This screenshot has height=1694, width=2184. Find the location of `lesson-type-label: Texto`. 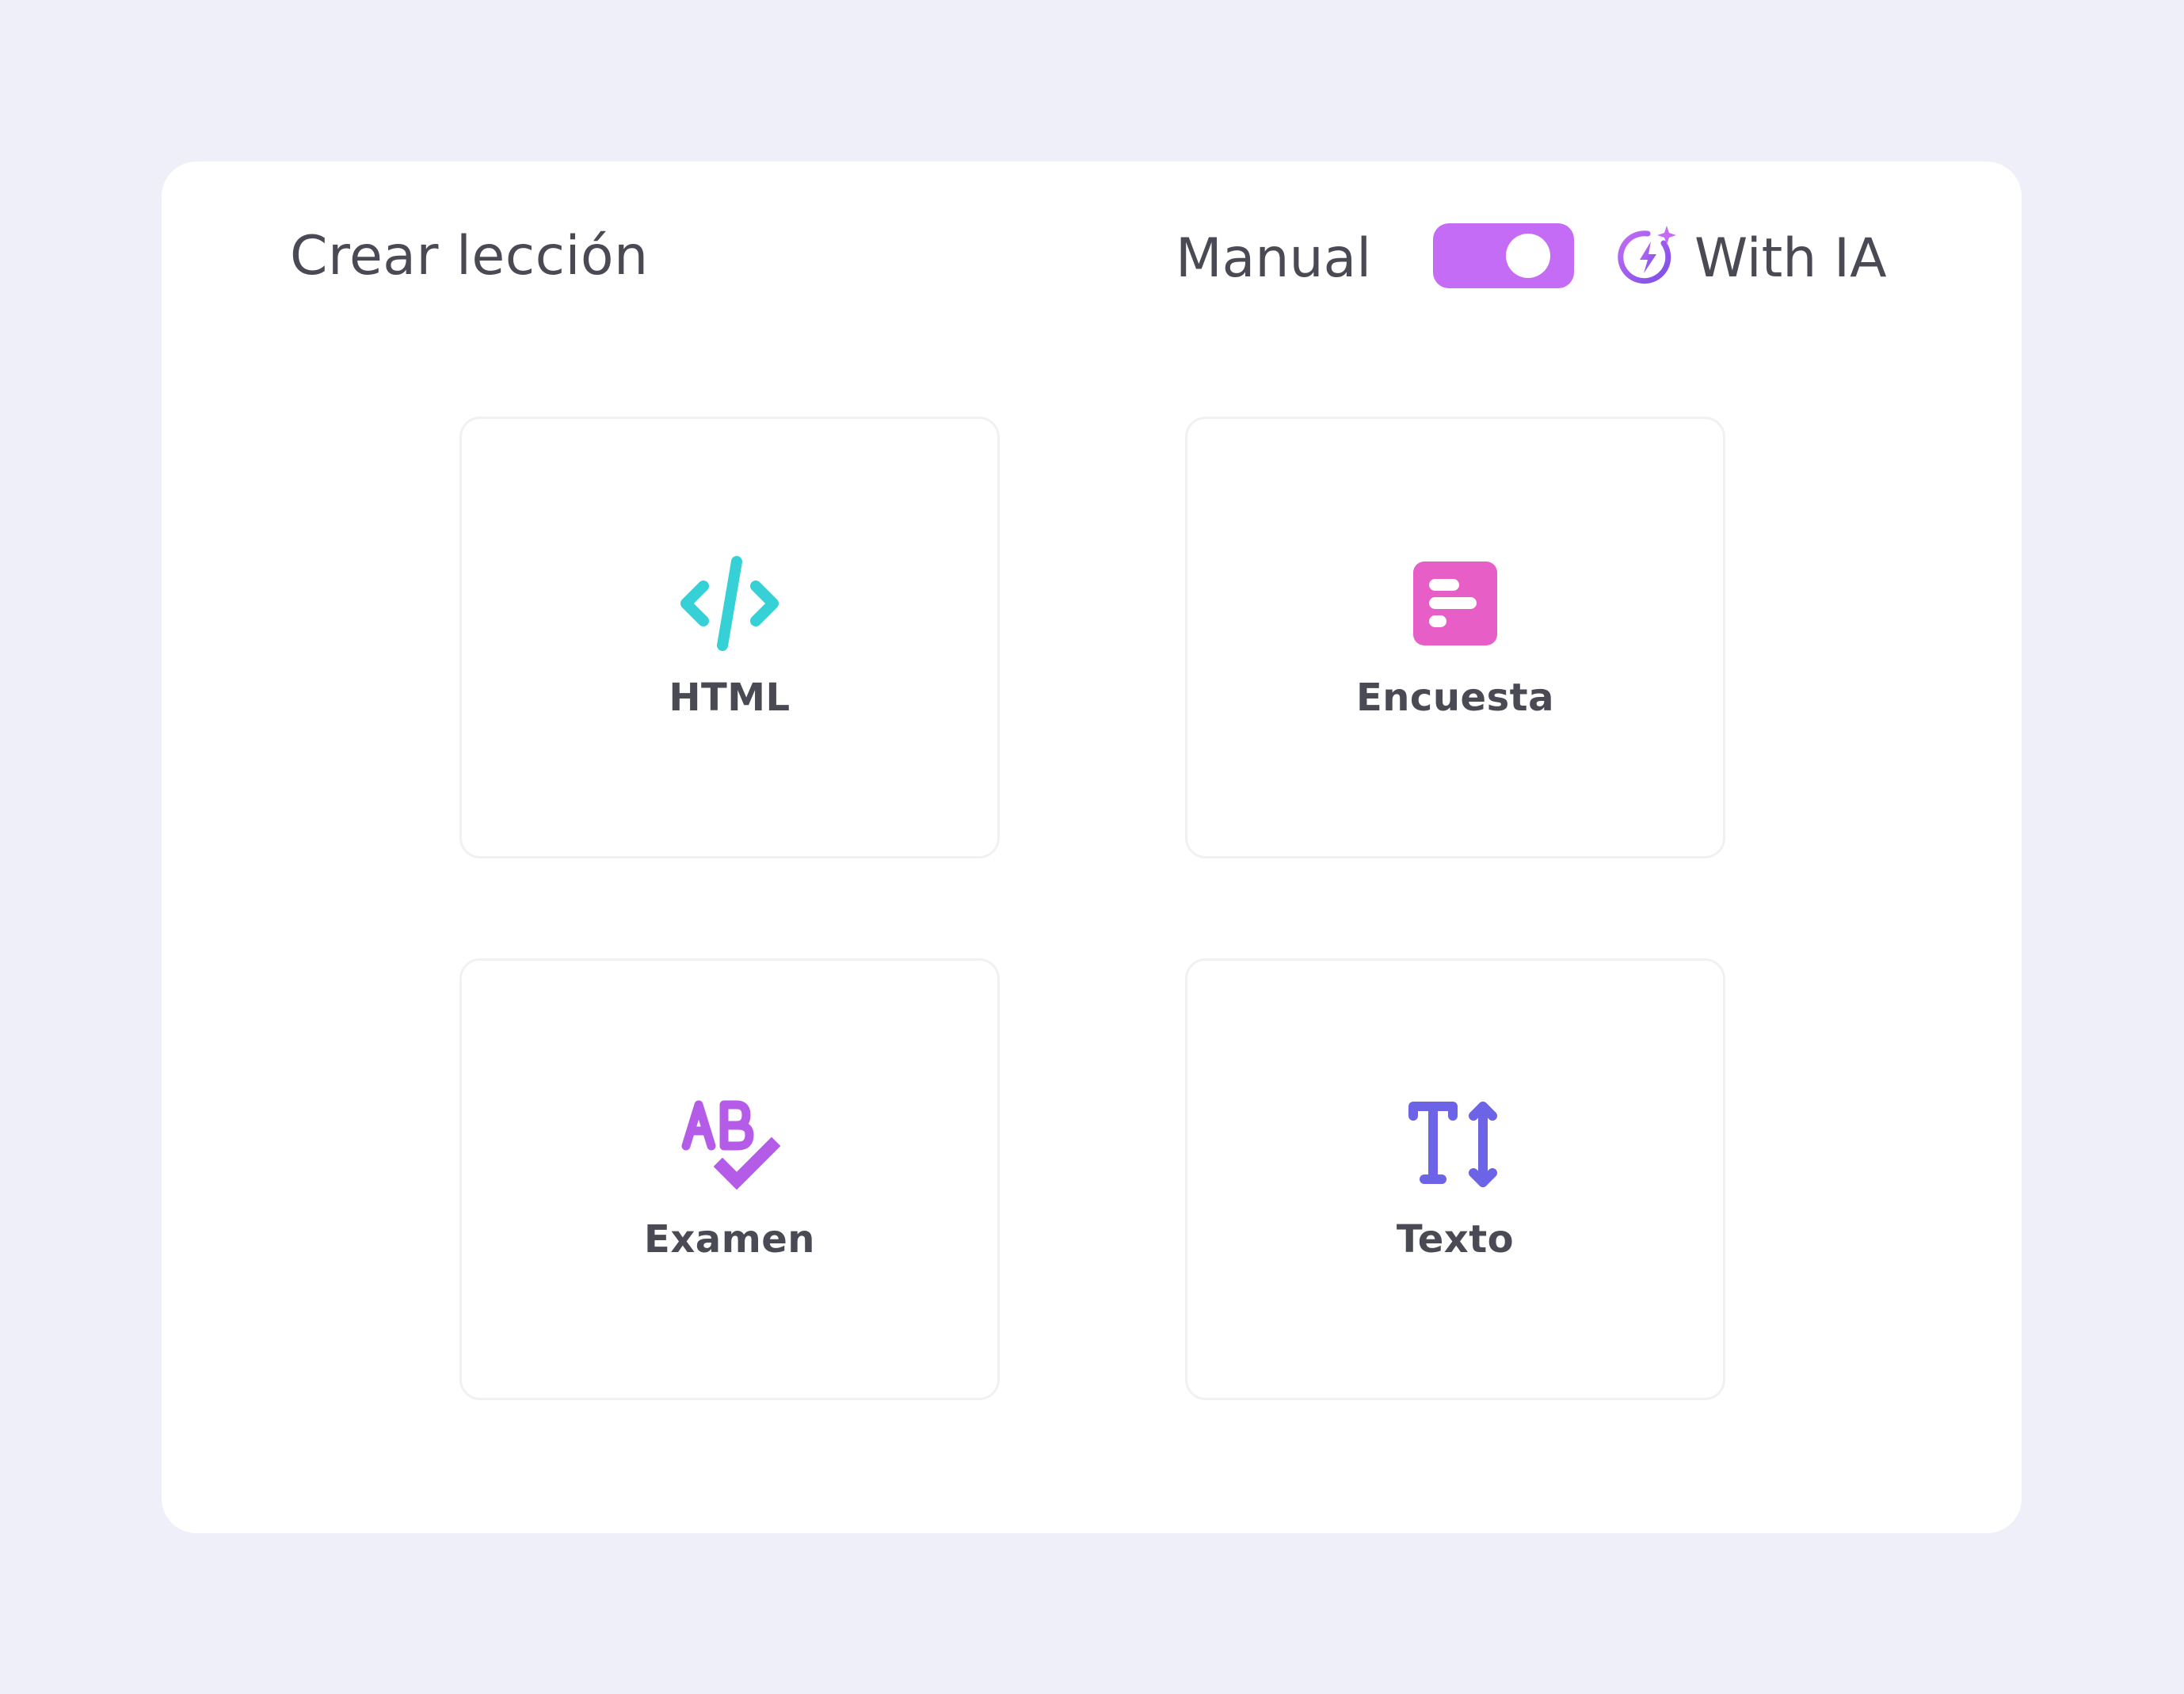

lesson-type-label: Texto is located at coordinates (1455, 1239).